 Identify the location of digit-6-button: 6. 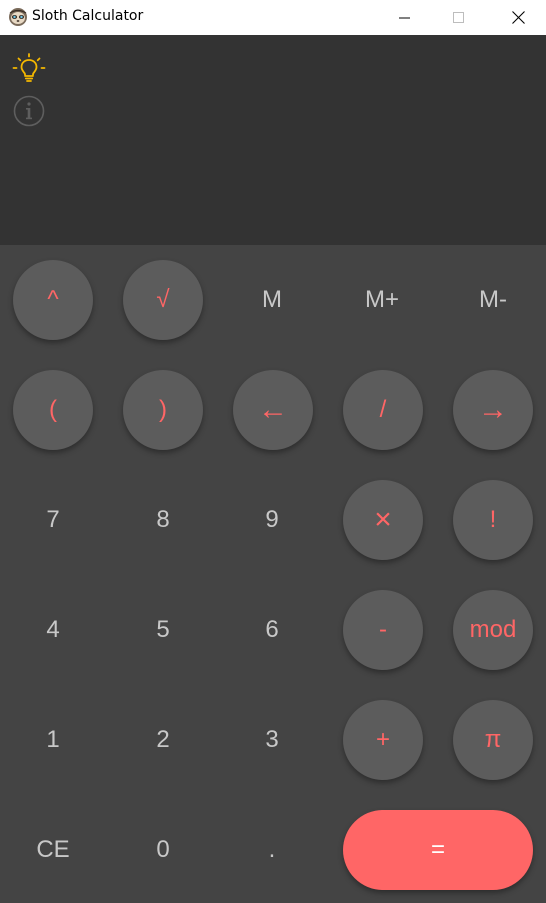
(272, 630).